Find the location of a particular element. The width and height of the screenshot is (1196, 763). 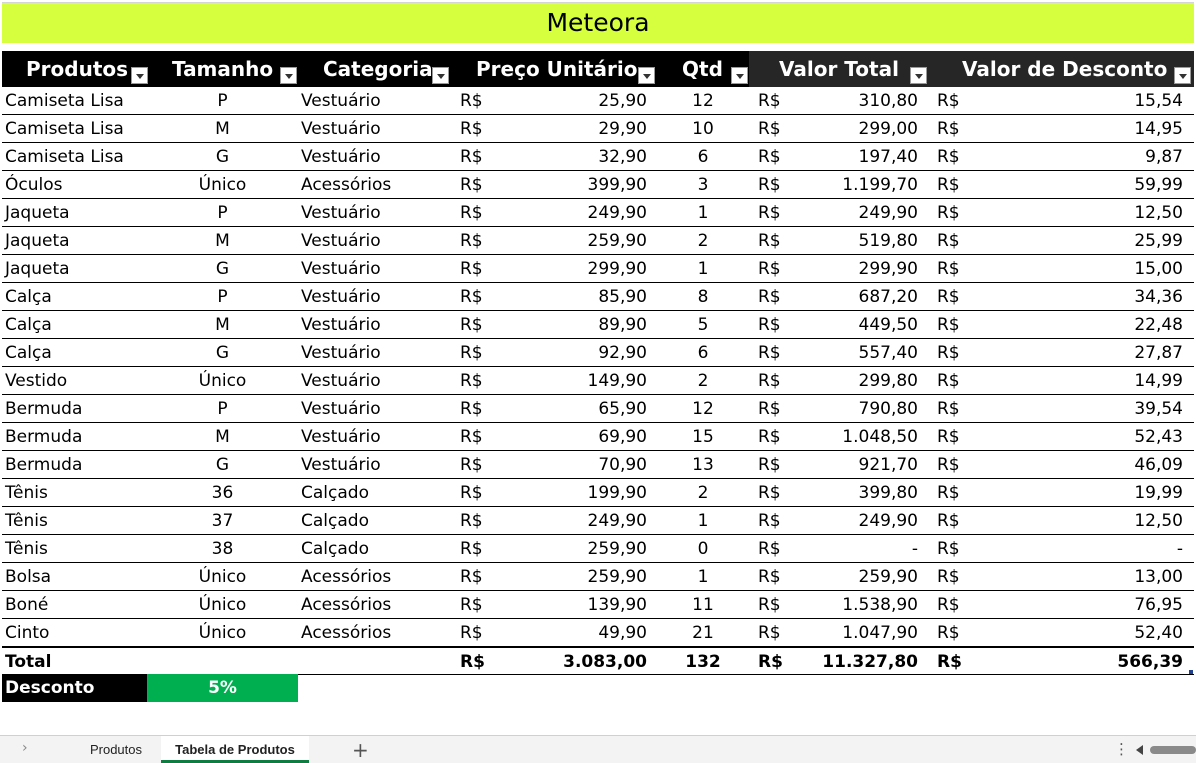

produto-cell: Vestido is located at coordinates (75, 381).